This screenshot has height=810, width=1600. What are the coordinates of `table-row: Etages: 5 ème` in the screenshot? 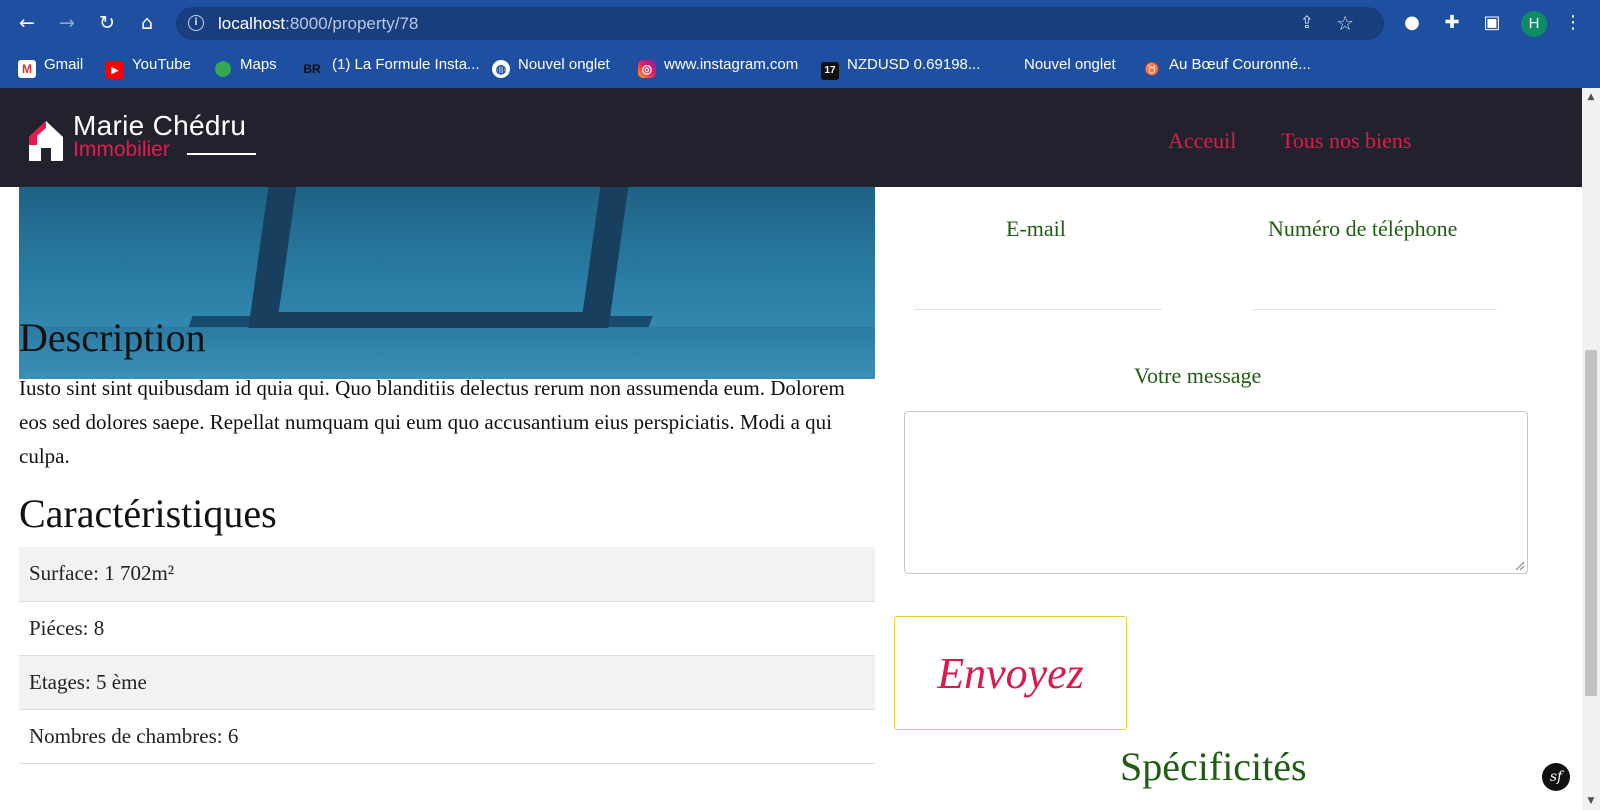 It's located at (447, 682).